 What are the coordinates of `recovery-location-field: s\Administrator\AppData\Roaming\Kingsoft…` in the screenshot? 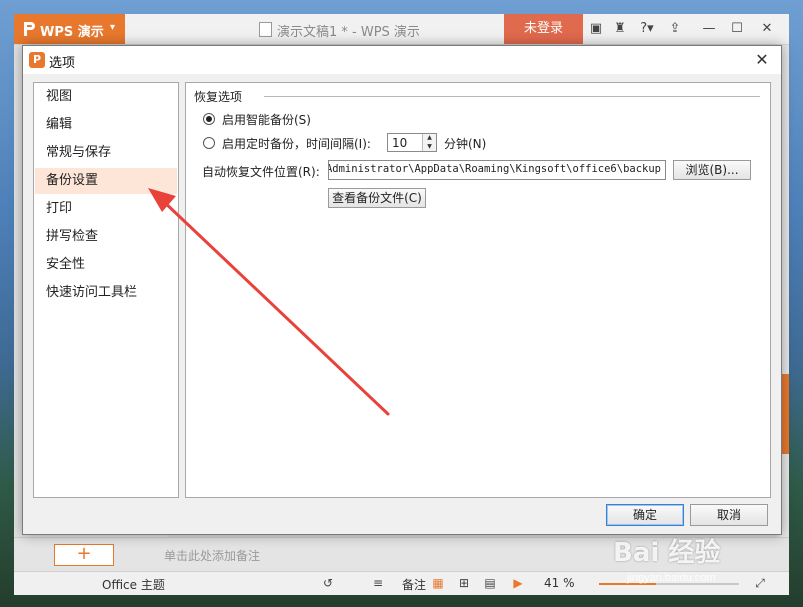 It's located at (497, 170).